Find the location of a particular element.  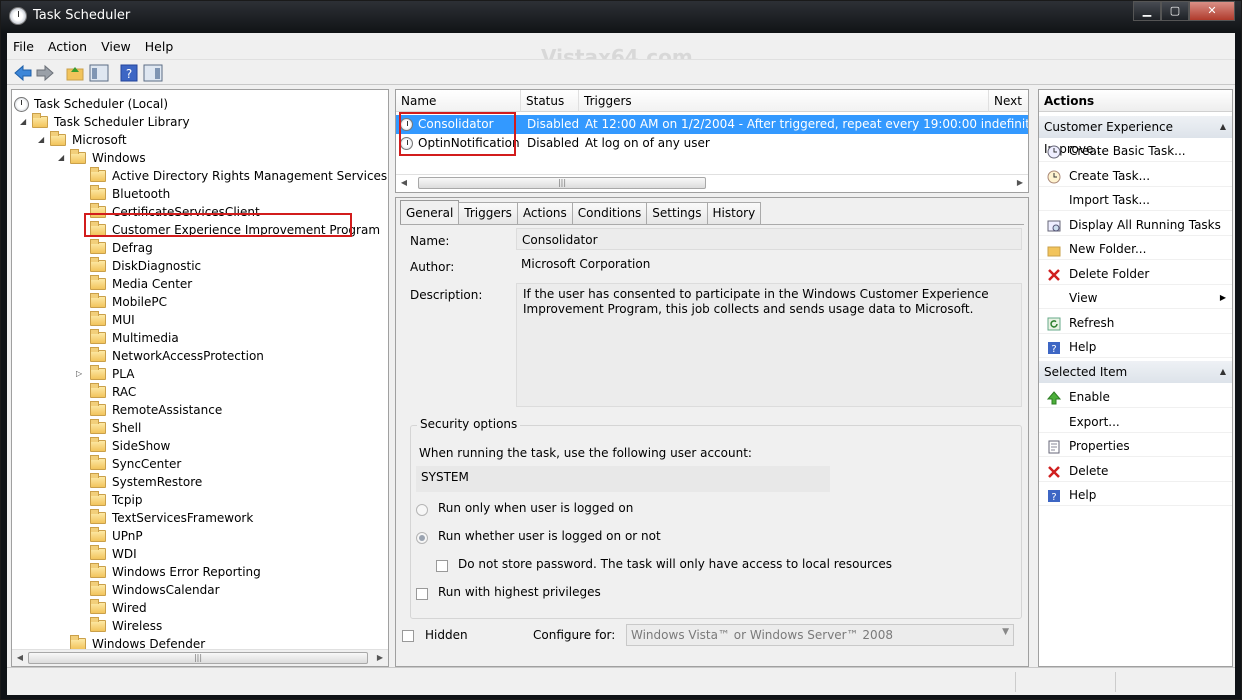

tree-item: SyncCenter is located at coordinates (135, 464).